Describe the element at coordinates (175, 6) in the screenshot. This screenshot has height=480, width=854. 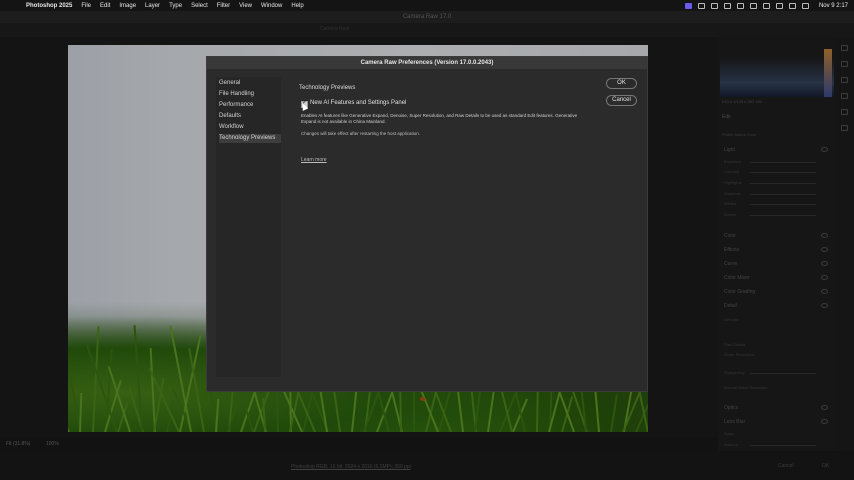
I see `menu-type: Type` at that location.